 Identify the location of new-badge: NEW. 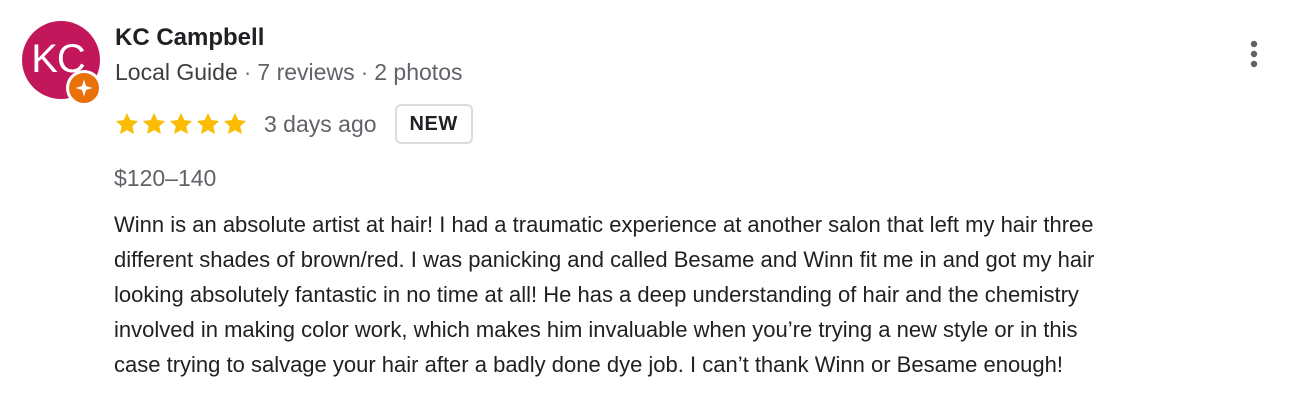
(433, 124).